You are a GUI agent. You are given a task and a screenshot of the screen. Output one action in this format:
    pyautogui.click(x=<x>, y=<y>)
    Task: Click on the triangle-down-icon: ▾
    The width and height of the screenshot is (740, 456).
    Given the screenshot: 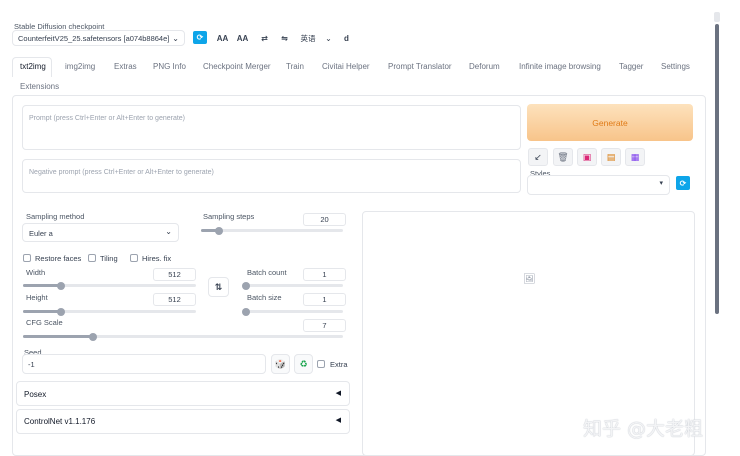 What is the action you would take?
    pyautogui.click(x=661, y=183)
    